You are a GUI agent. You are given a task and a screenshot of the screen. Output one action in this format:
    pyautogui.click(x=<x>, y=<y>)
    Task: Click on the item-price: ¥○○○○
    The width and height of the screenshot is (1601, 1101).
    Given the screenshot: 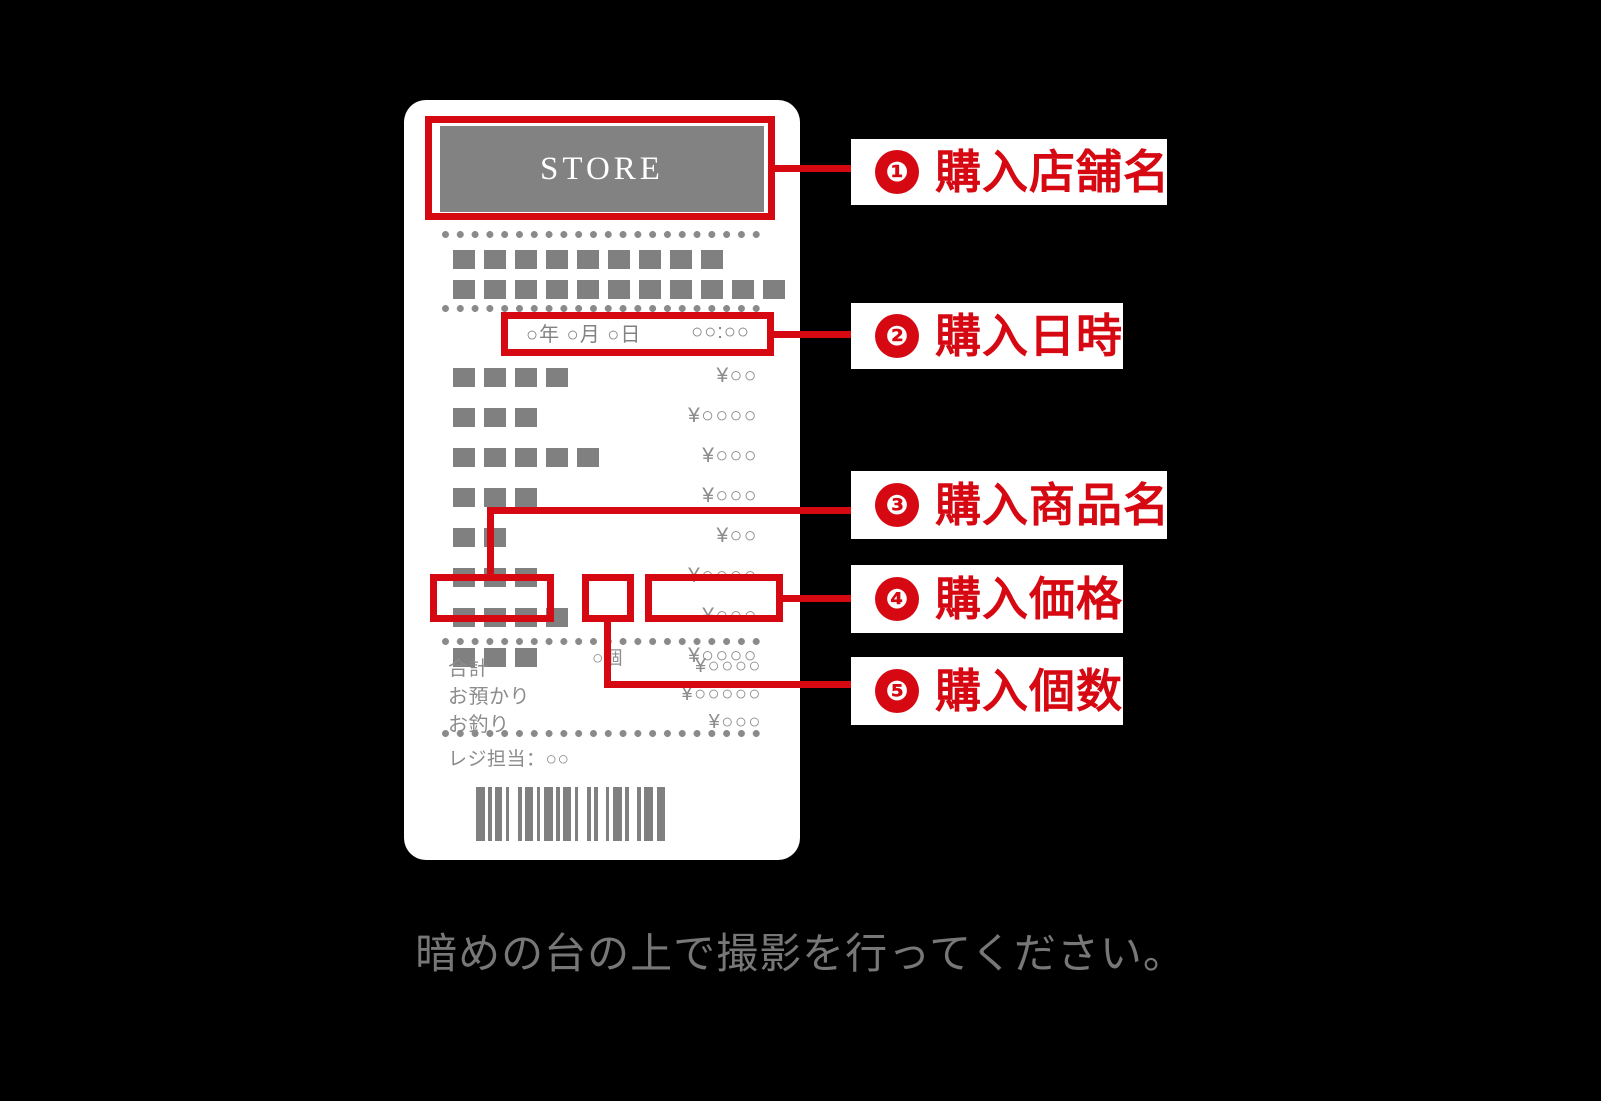 What is the action you would take?
    pyautogui.click(x=723, y=415)
    